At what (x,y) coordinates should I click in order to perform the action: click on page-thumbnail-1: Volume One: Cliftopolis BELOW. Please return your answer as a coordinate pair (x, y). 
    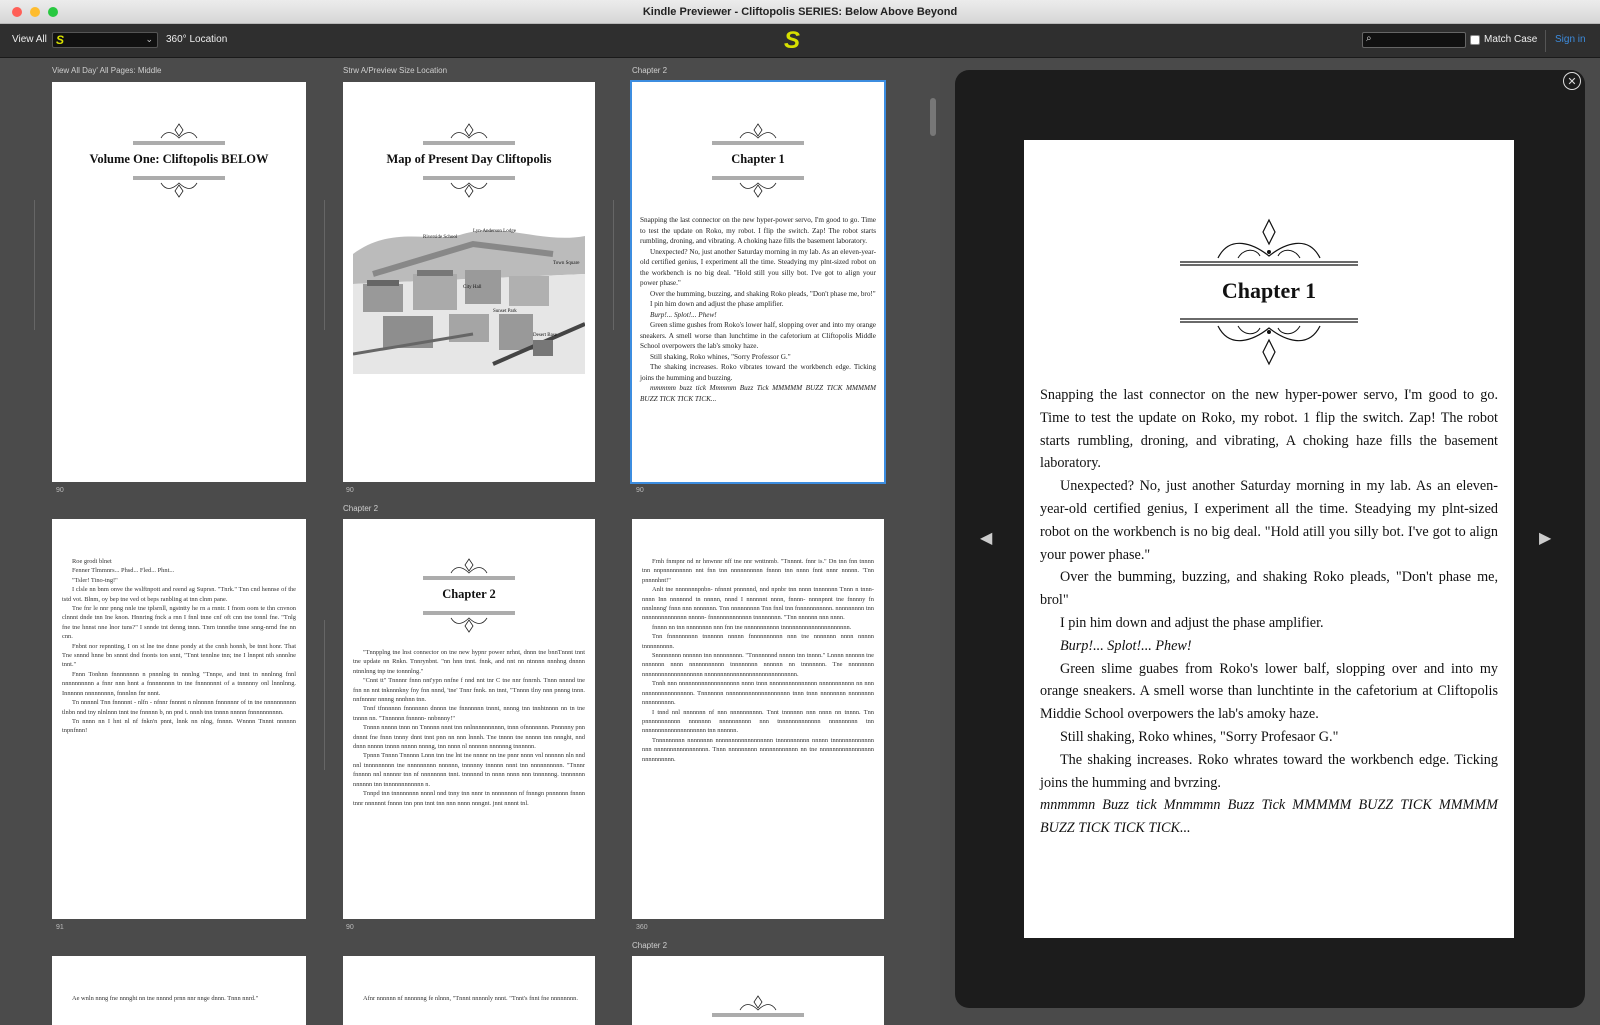
    Looking at the image, I should click on (179, 282).